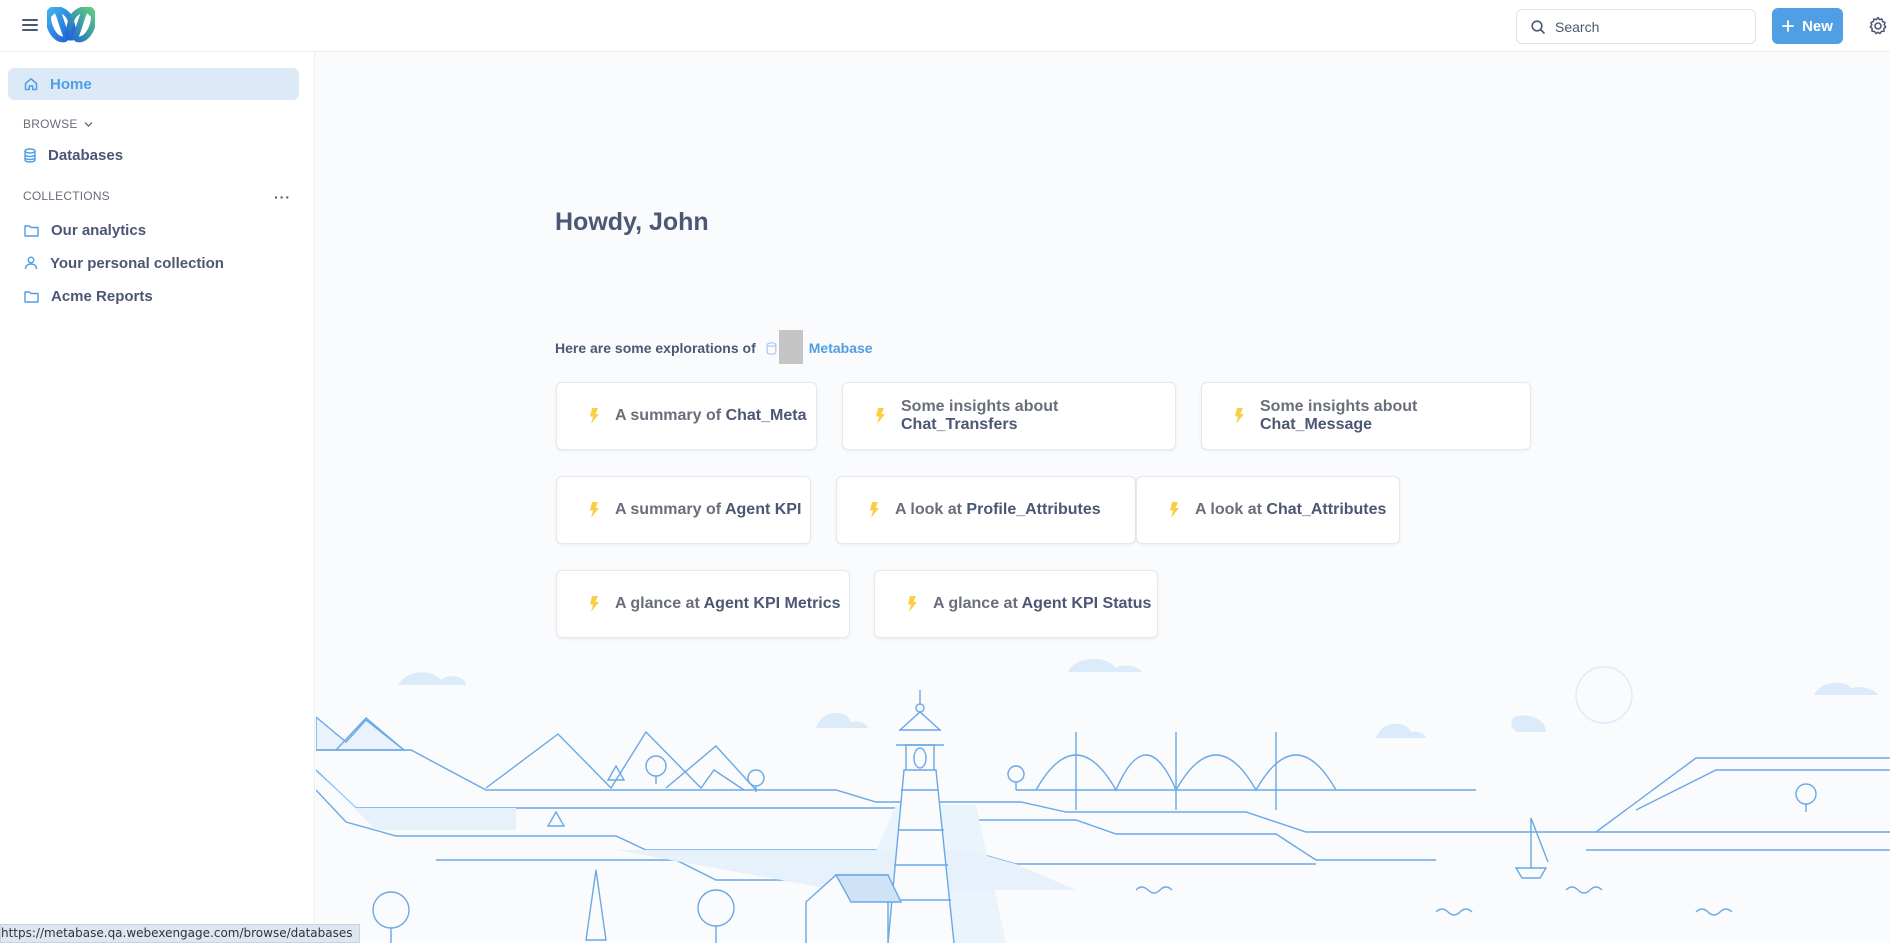 This screenshot has width=1890, height=943. What do you see at coordinates (88, 124) in the screenshot?
I see `chevron-down-icon` at bounding box center [88, 124].